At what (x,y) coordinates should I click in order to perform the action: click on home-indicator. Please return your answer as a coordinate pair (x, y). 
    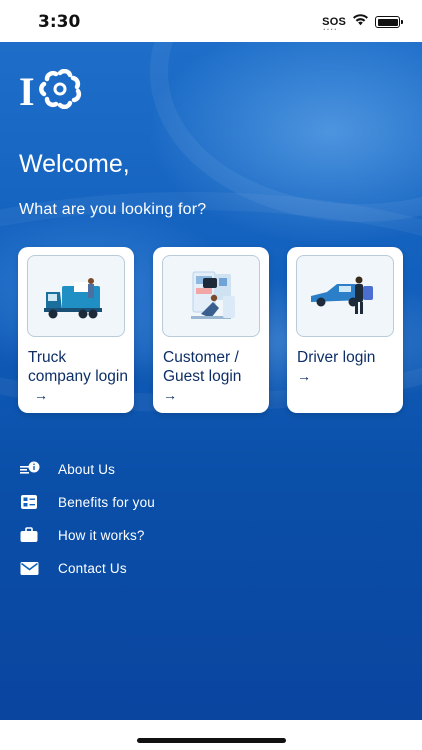
    Looking at the image, I should click on (211, 740).